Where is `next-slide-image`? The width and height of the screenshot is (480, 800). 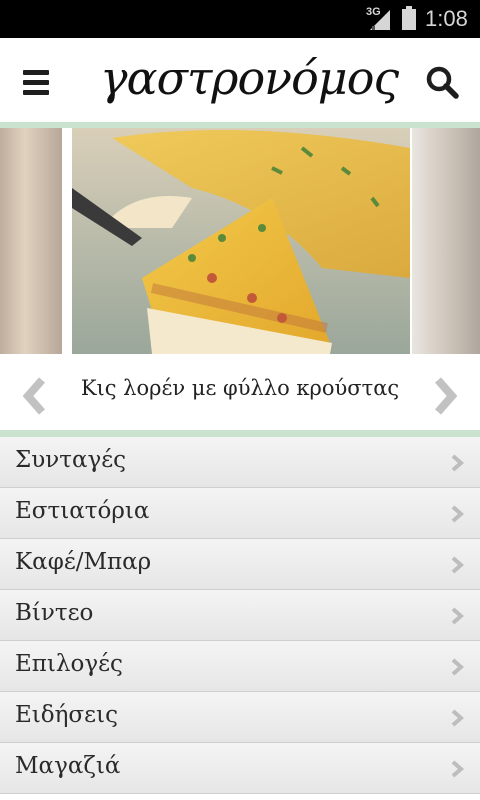
next-slide-image is located at coordinates (446, 241).